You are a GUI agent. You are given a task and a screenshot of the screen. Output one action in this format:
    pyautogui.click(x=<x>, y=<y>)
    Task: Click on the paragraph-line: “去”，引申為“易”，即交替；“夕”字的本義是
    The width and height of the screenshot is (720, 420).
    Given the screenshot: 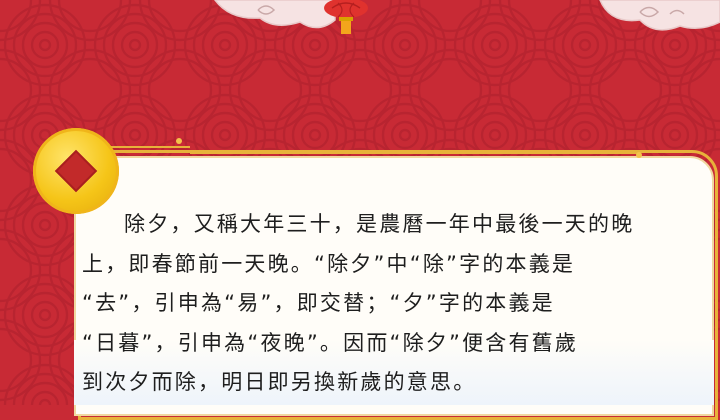 What is the action you would take?
    pyautogui.click(x=318, y=303)
    